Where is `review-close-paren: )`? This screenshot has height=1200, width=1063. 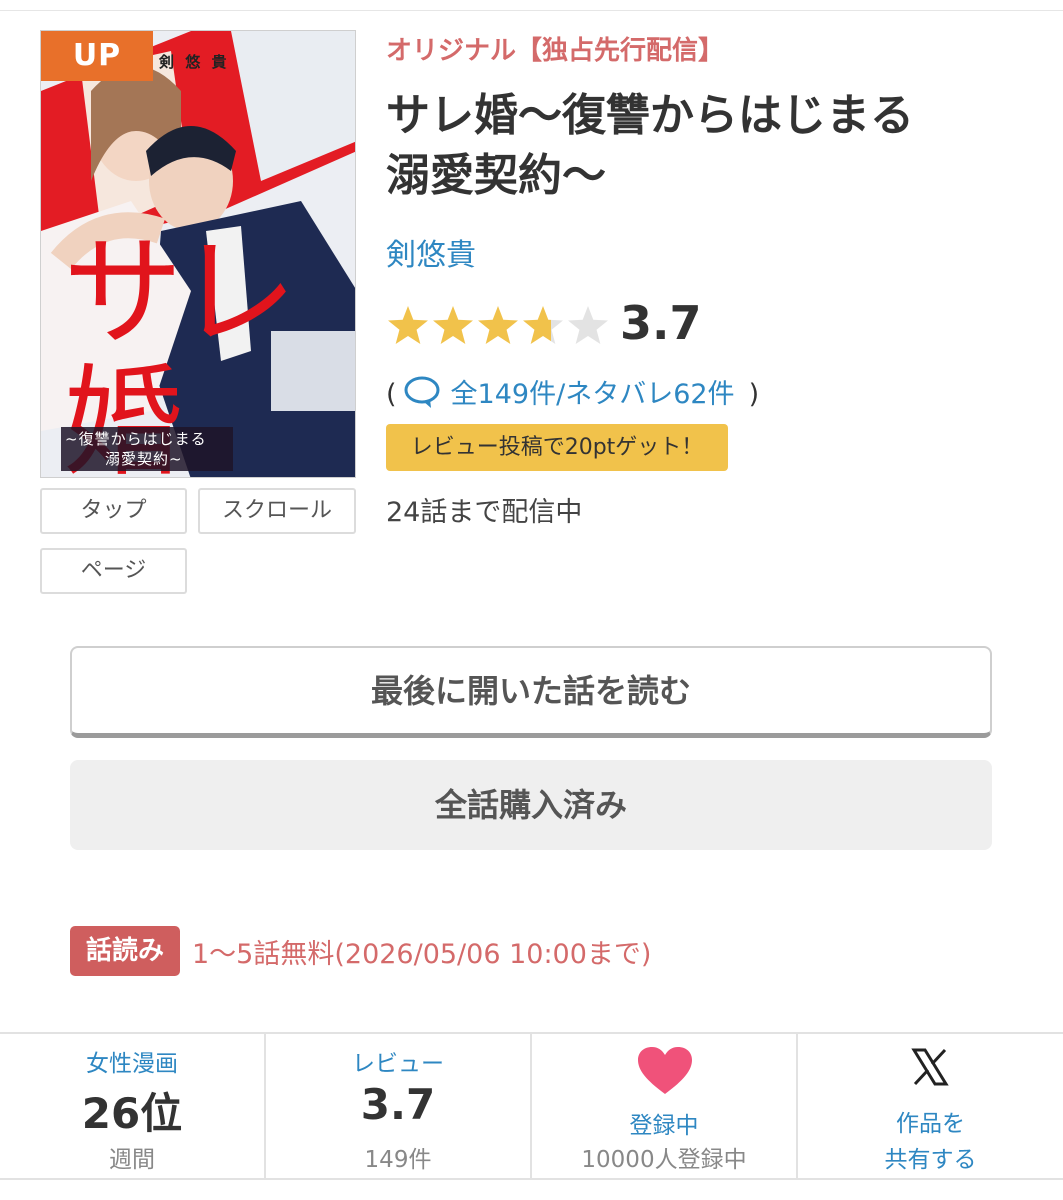
review-close-paren: ) is located at coordinates (754, 394).